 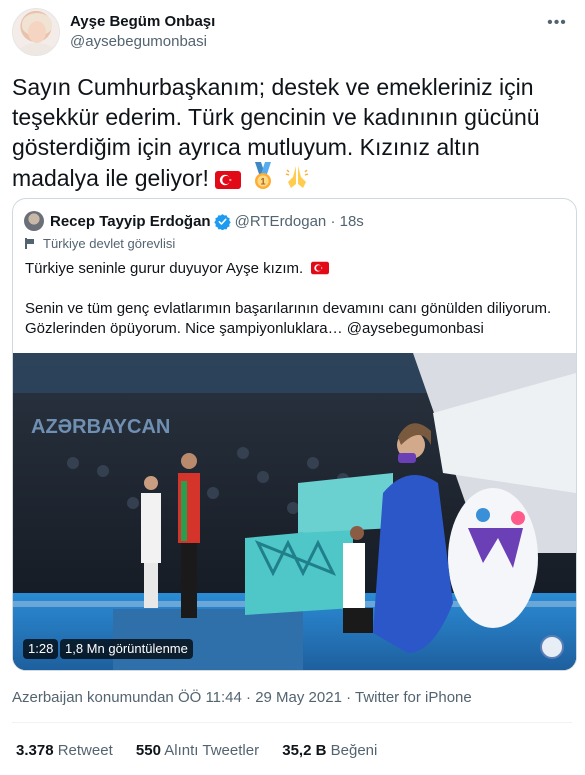 I want to click on quotes-count: 550, so click(x=148, y=750).